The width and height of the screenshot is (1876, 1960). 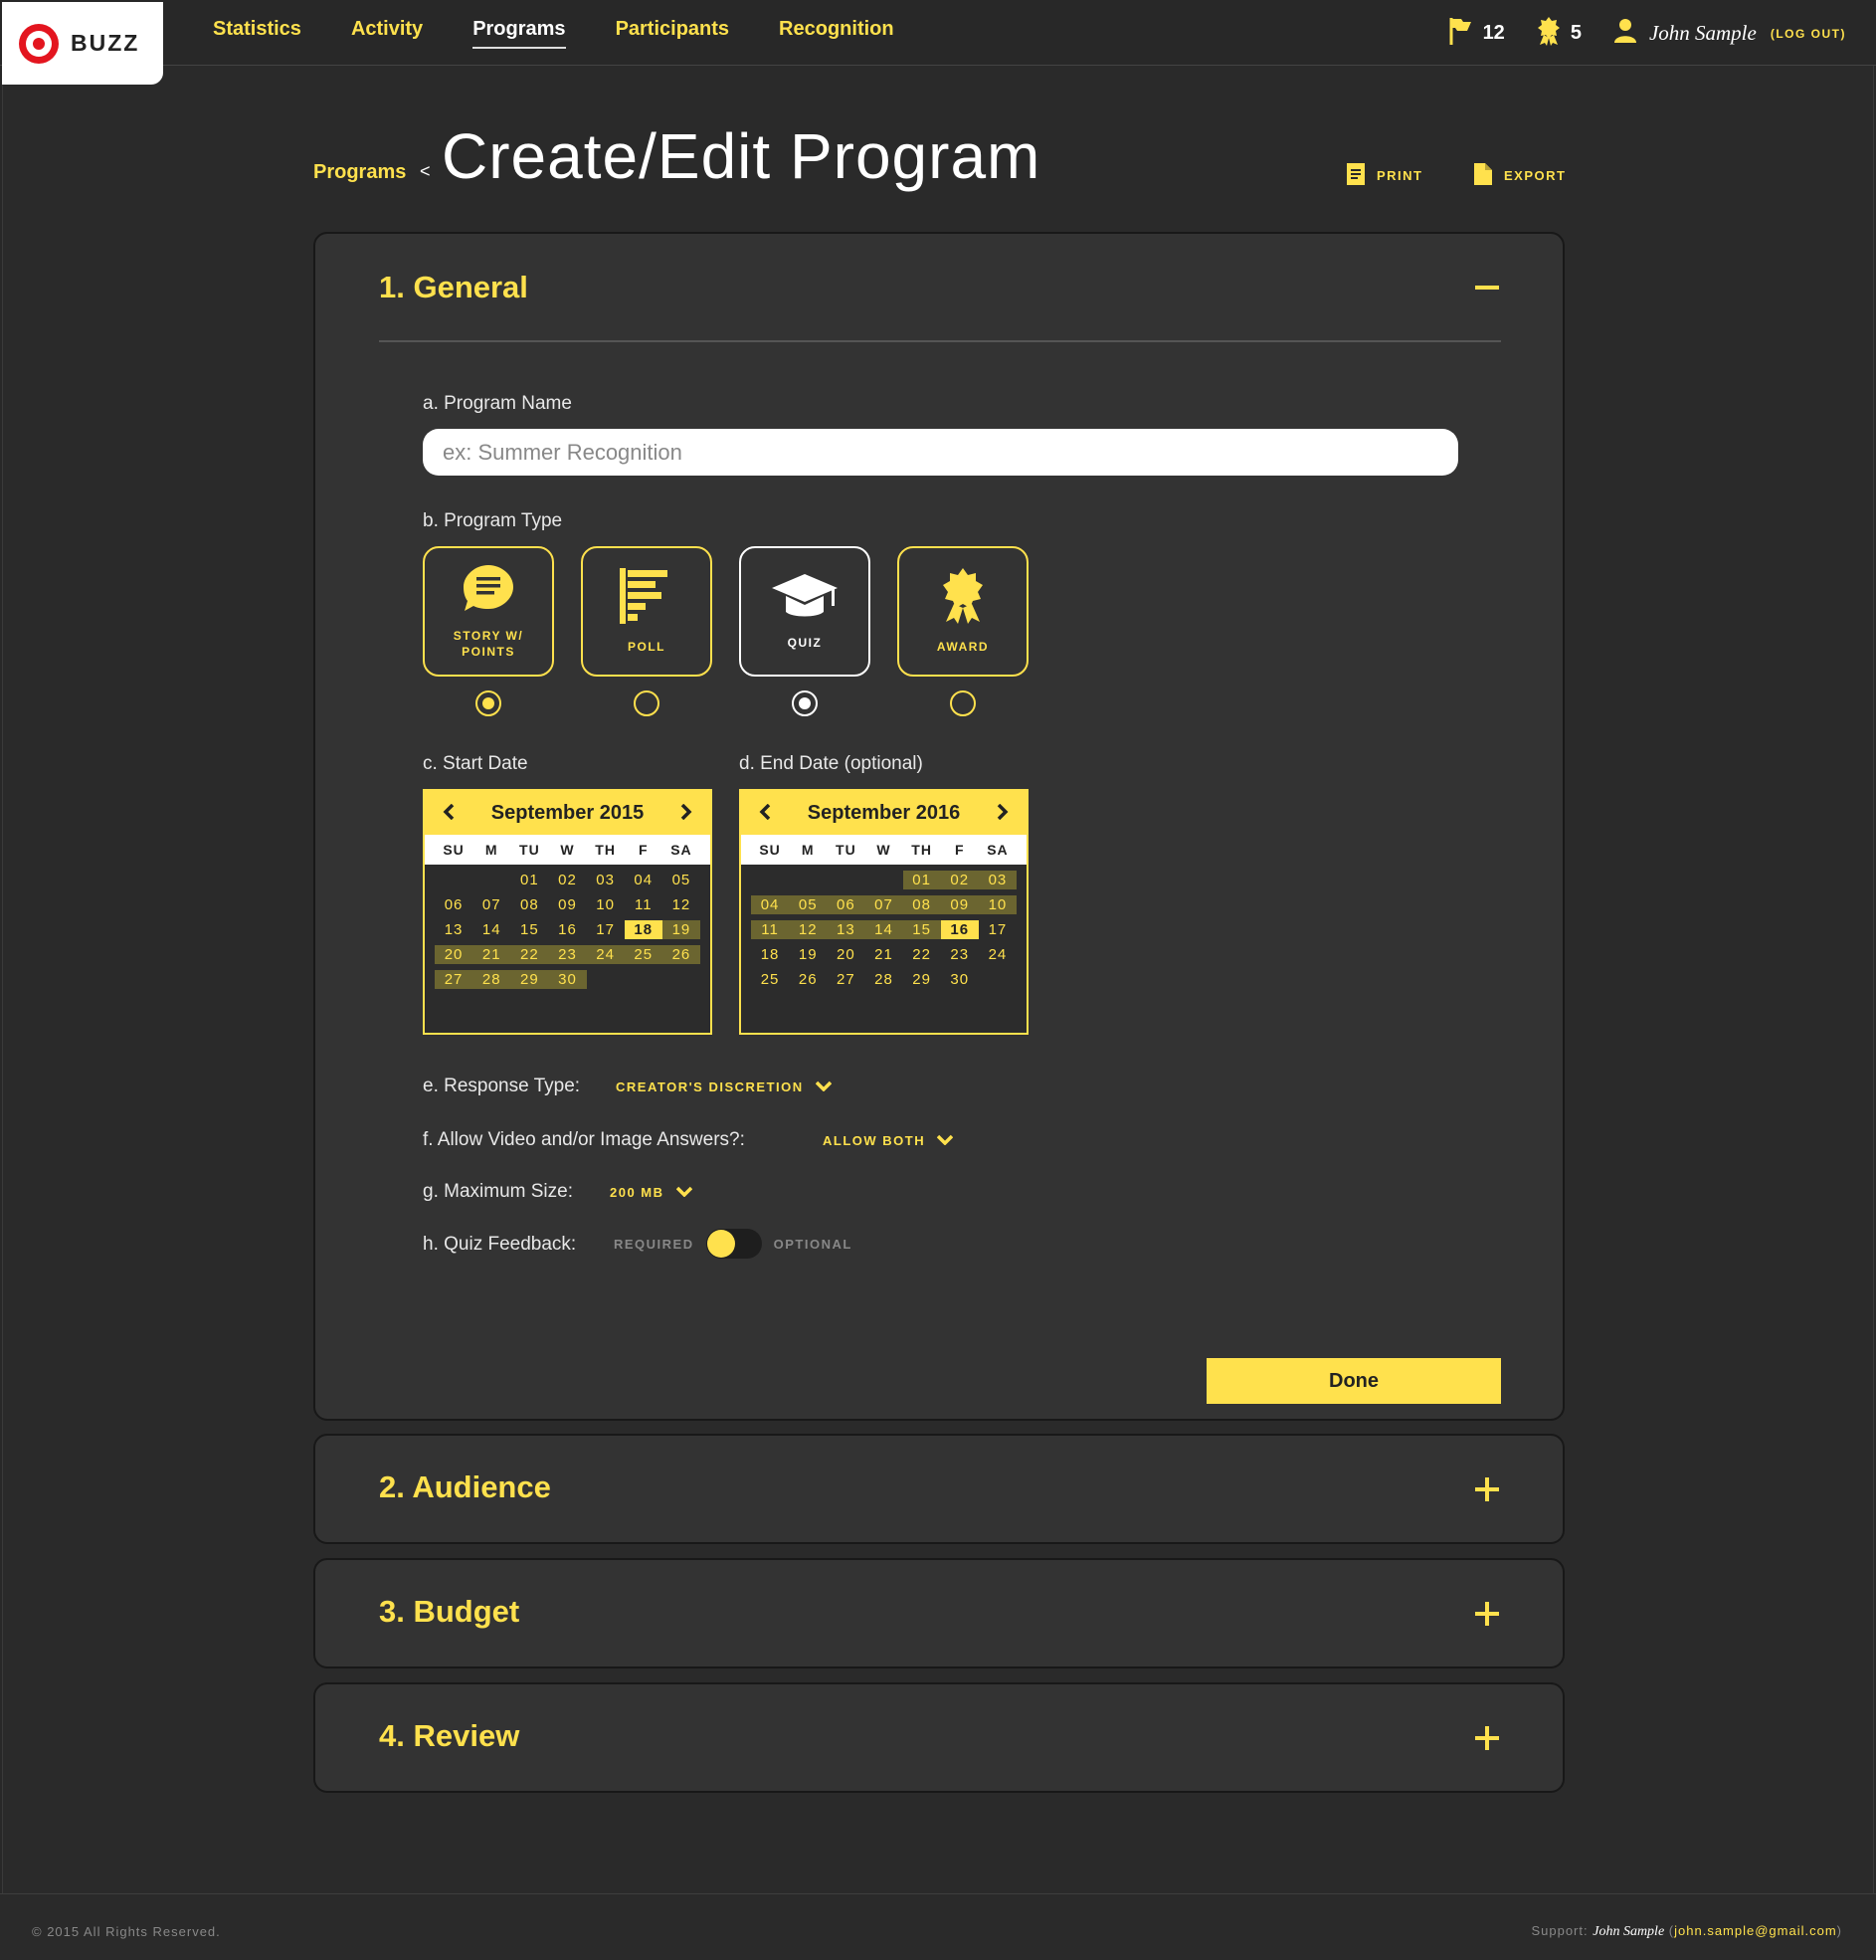 What do you see at coordinates (449, 1736) in the screenshot?
I see `section-review-title: 4. Review` at bounding box center [449, 1736].